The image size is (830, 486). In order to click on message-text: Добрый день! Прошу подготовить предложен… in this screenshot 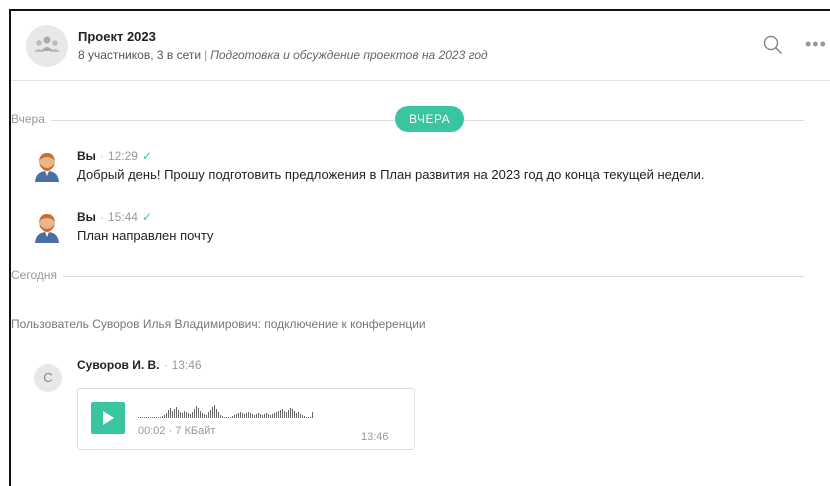, I will do `click(391, 174)`.